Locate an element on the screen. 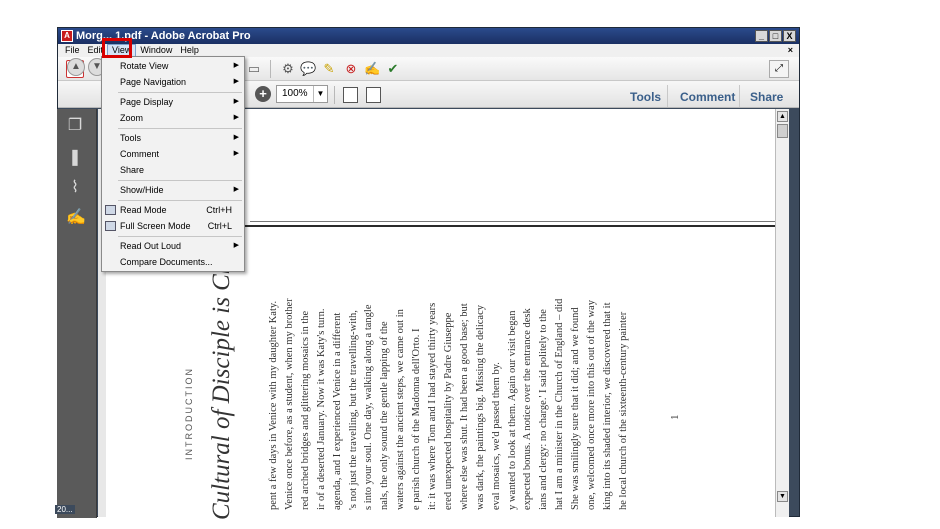 The width and height of the screenshot is (940, 529). close-button: X is located at coordinates (789, 36).